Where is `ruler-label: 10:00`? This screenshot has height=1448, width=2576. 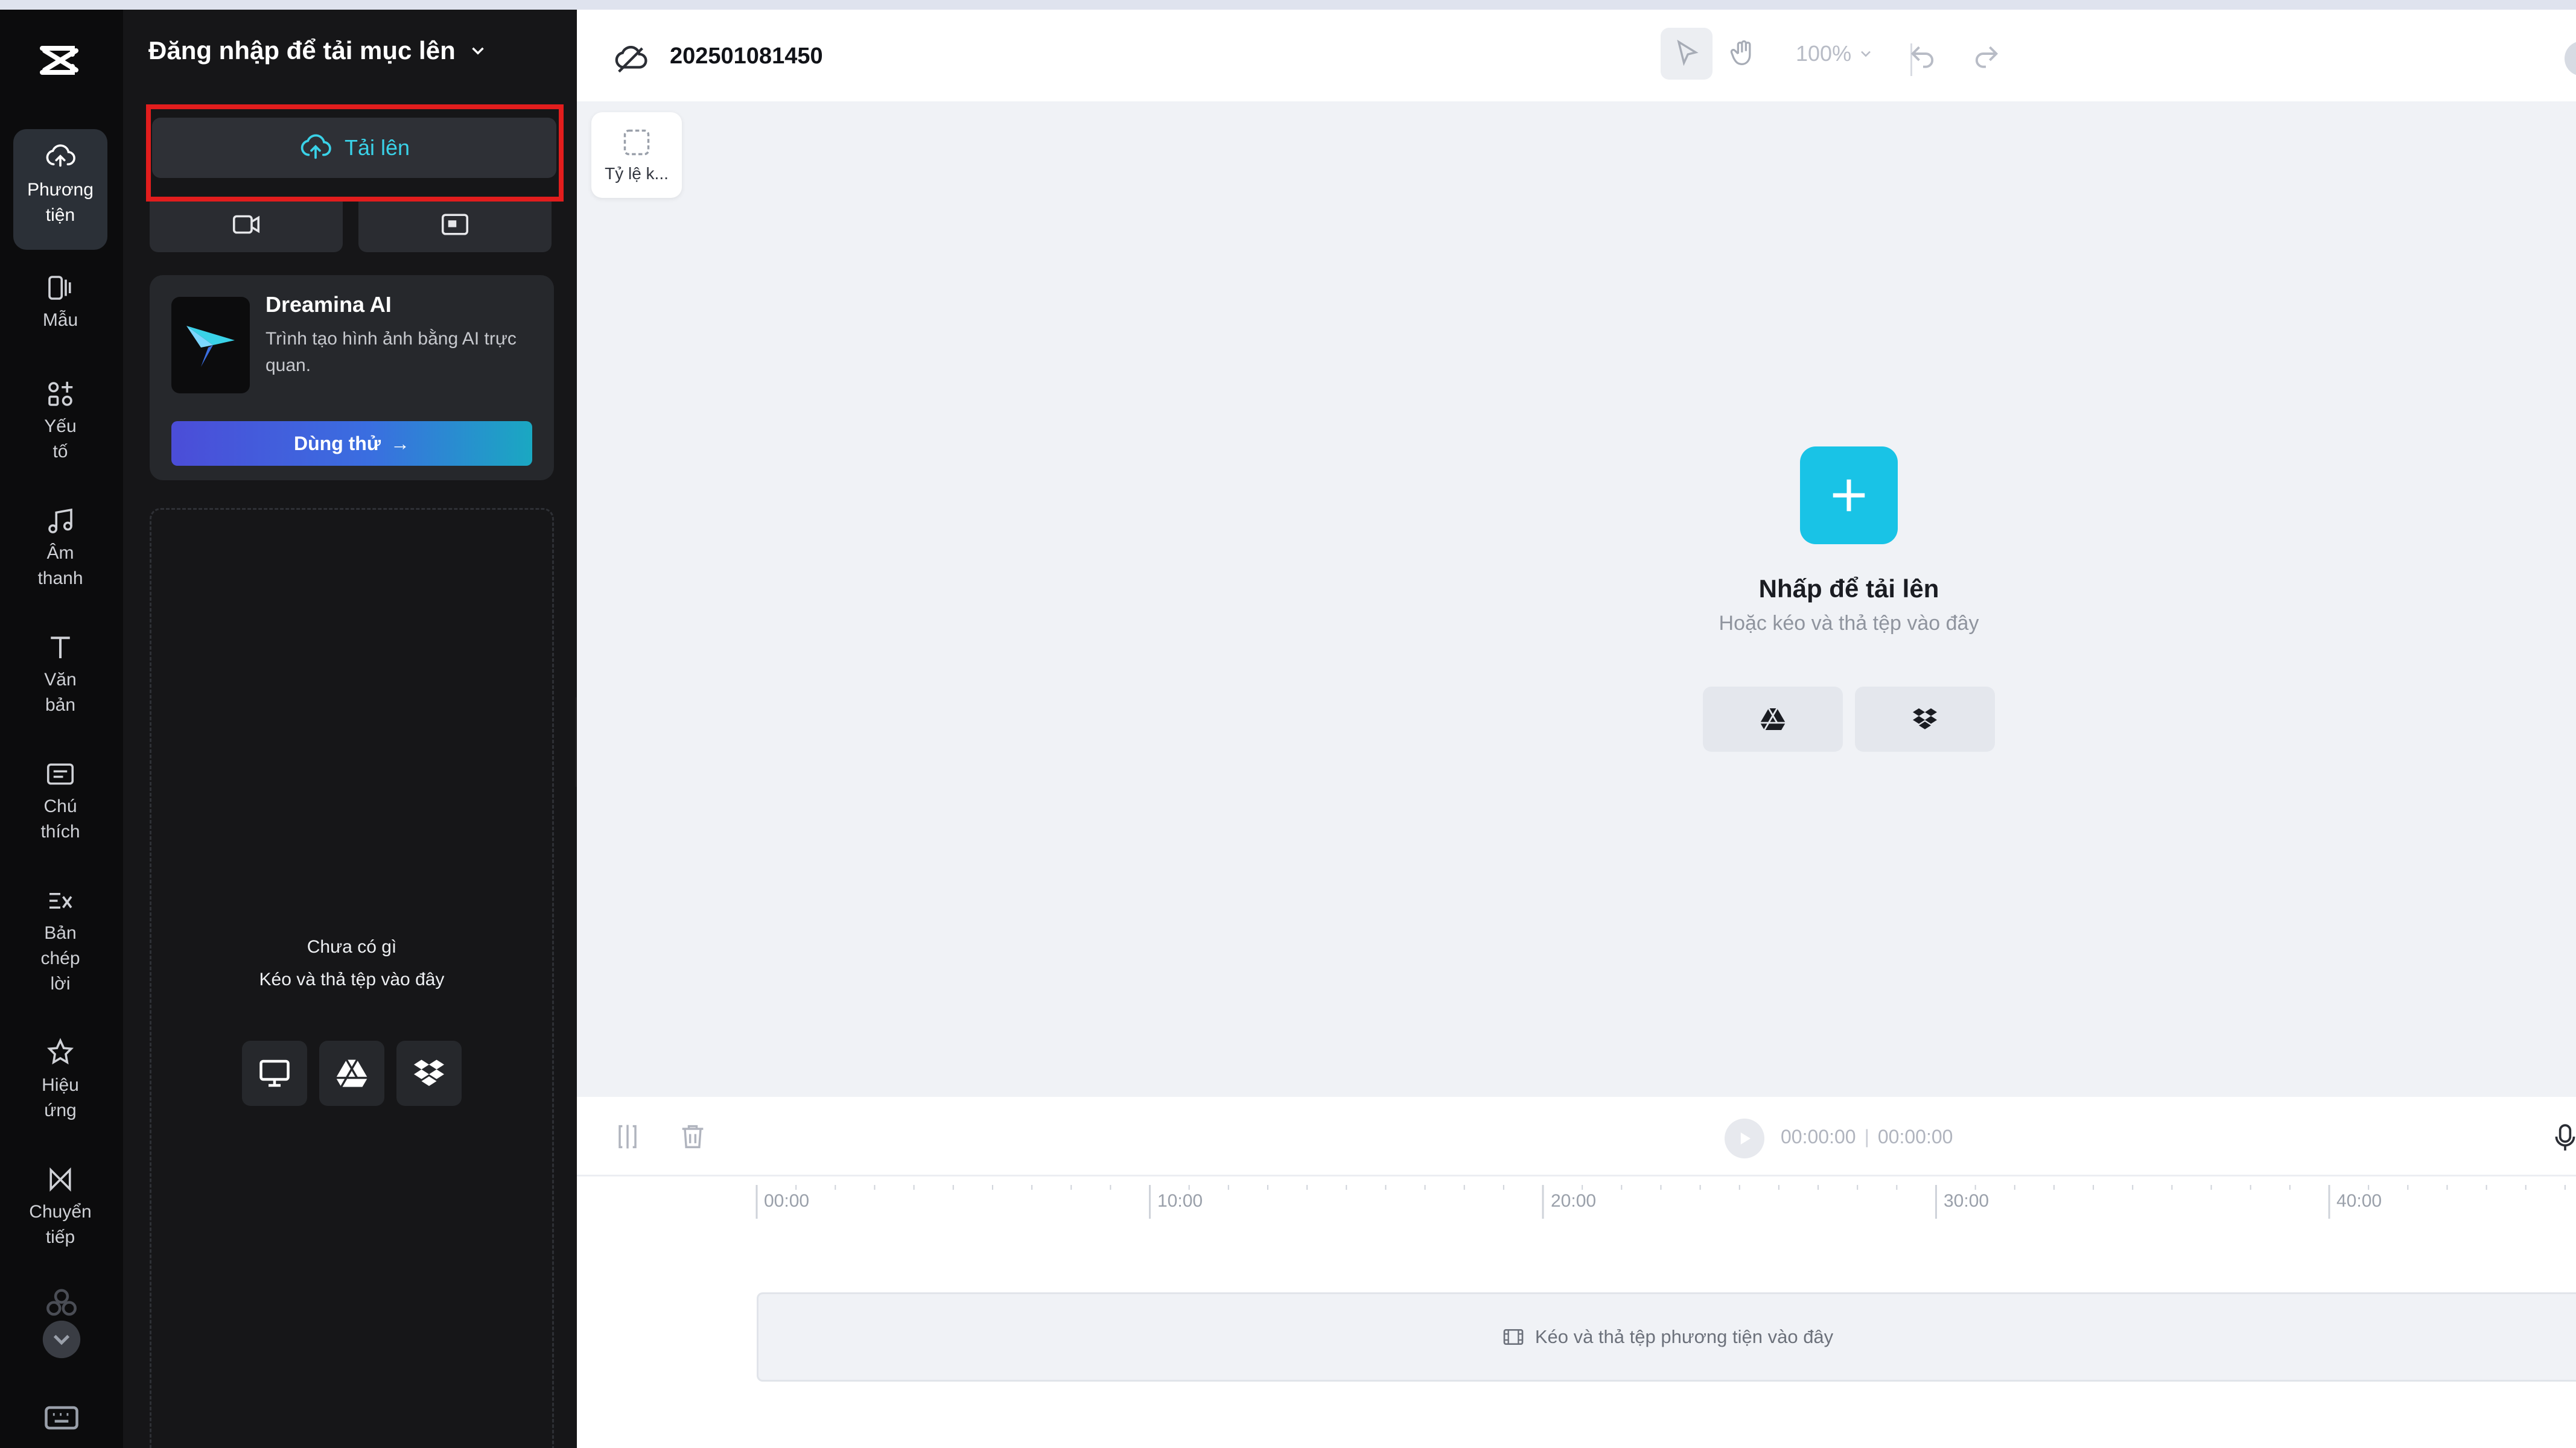
ruler-label: 10:00 is located at coordinates (1180, 1201).